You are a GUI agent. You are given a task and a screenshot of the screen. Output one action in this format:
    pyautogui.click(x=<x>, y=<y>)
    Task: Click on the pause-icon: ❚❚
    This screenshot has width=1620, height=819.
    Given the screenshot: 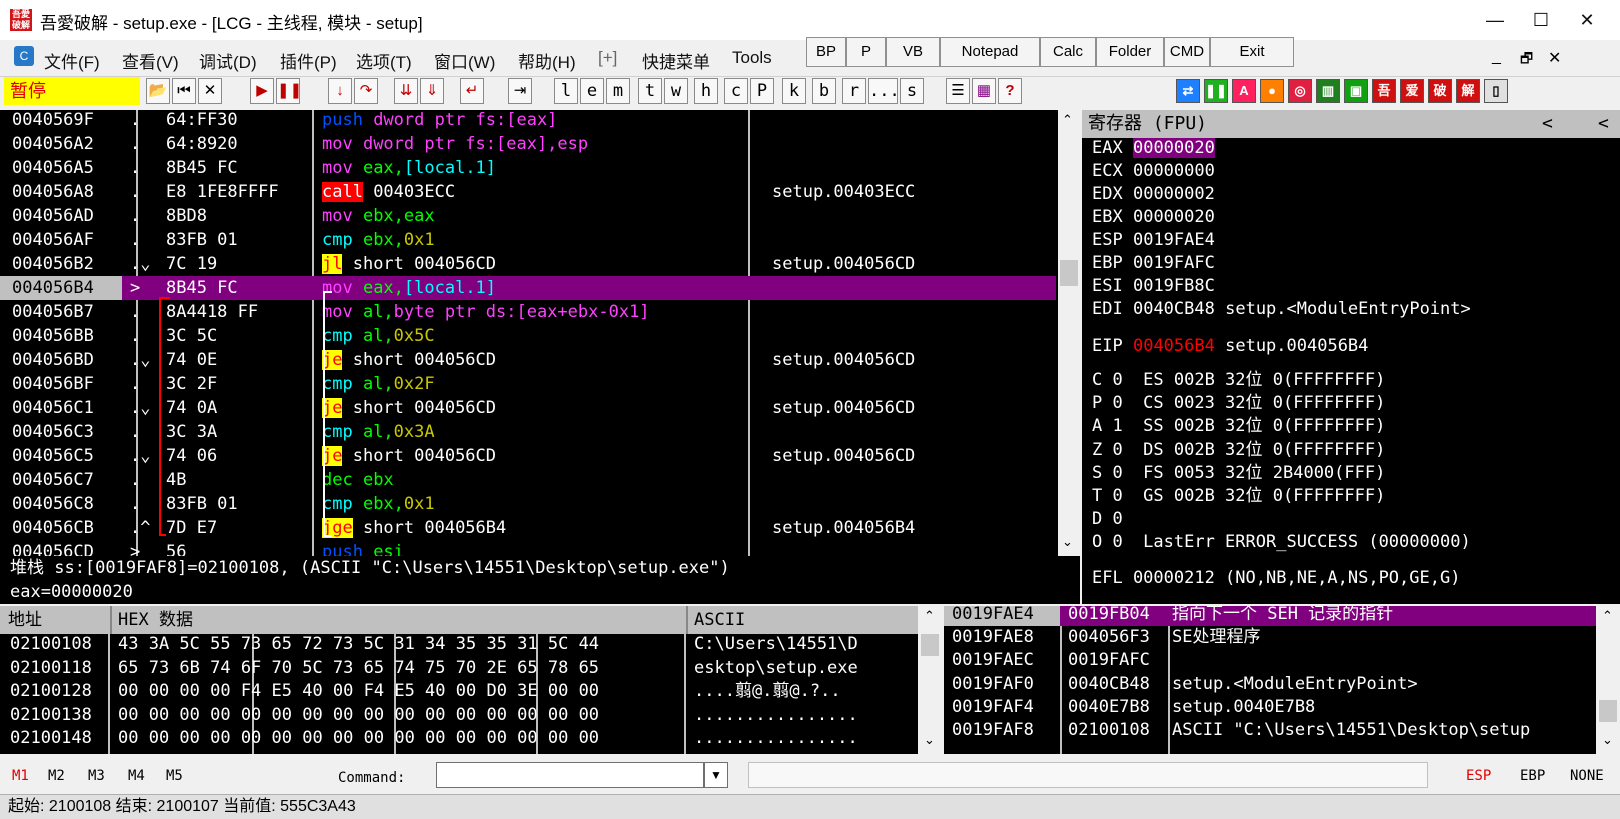 What is the action you would take?
    pyautogui.click(x=289, y=91)
    